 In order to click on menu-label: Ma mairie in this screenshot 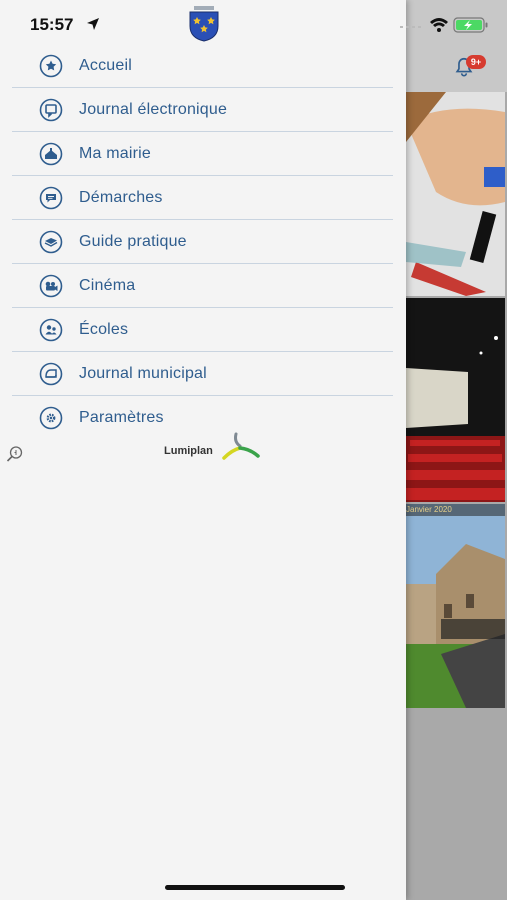, I will do `click(115, 153)`.